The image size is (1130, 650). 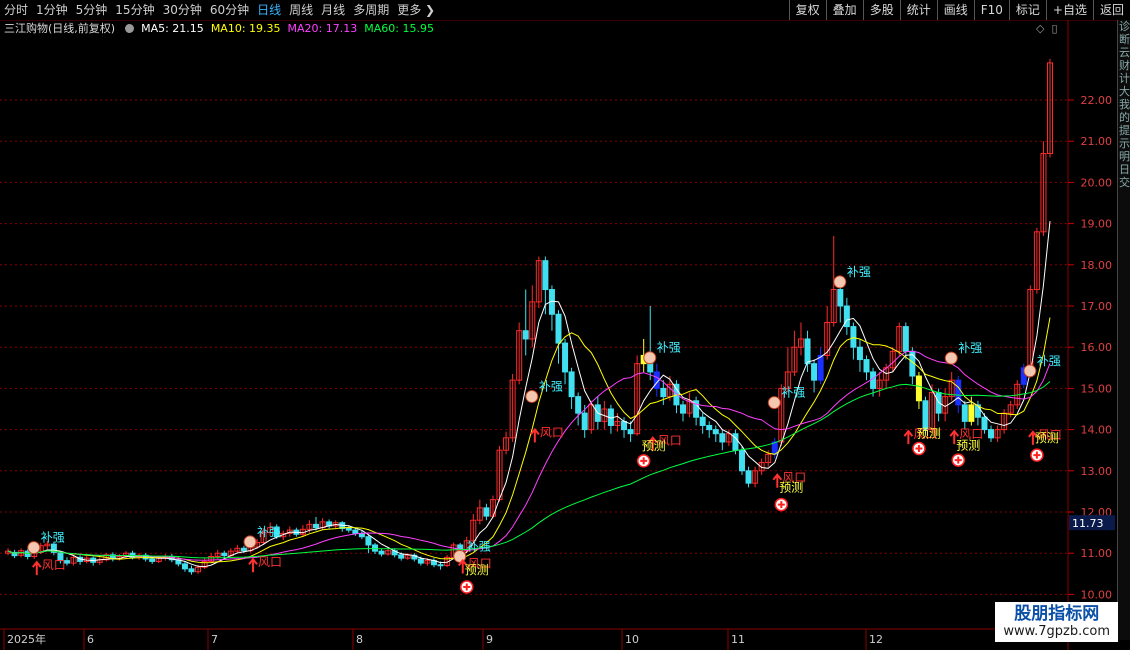 I want to click on strip-char: 提, so click(x=1124, y=130).